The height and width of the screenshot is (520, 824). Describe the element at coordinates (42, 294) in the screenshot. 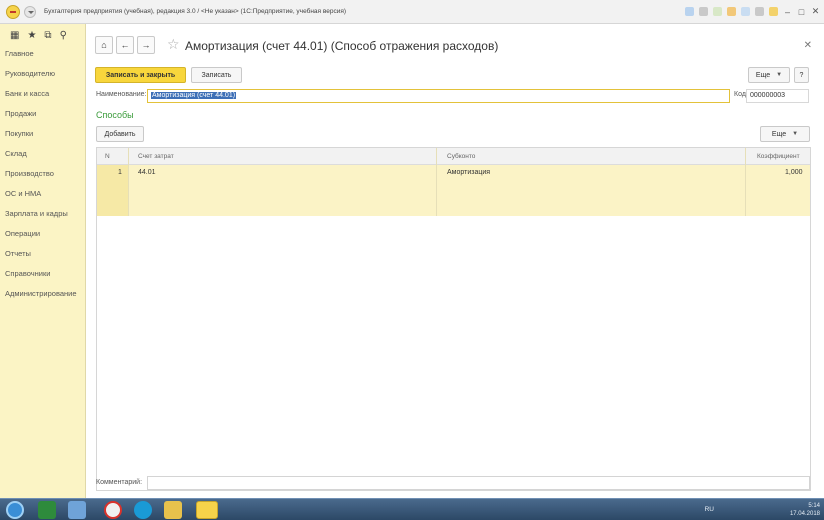

I see `sidebar-item-admin: Администрирование` at that location.